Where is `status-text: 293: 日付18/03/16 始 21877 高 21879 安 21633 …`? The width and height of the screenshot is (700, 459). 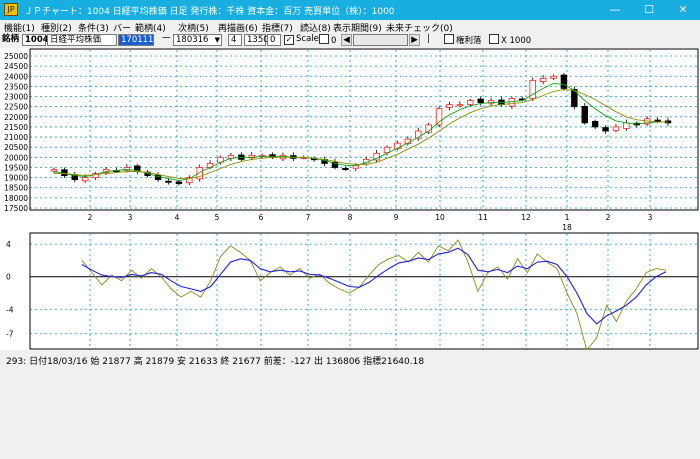
status-text: 293: 日付18/03/16 始 21877 高 21879 安 21633 … is located at coordinates (215, 362).